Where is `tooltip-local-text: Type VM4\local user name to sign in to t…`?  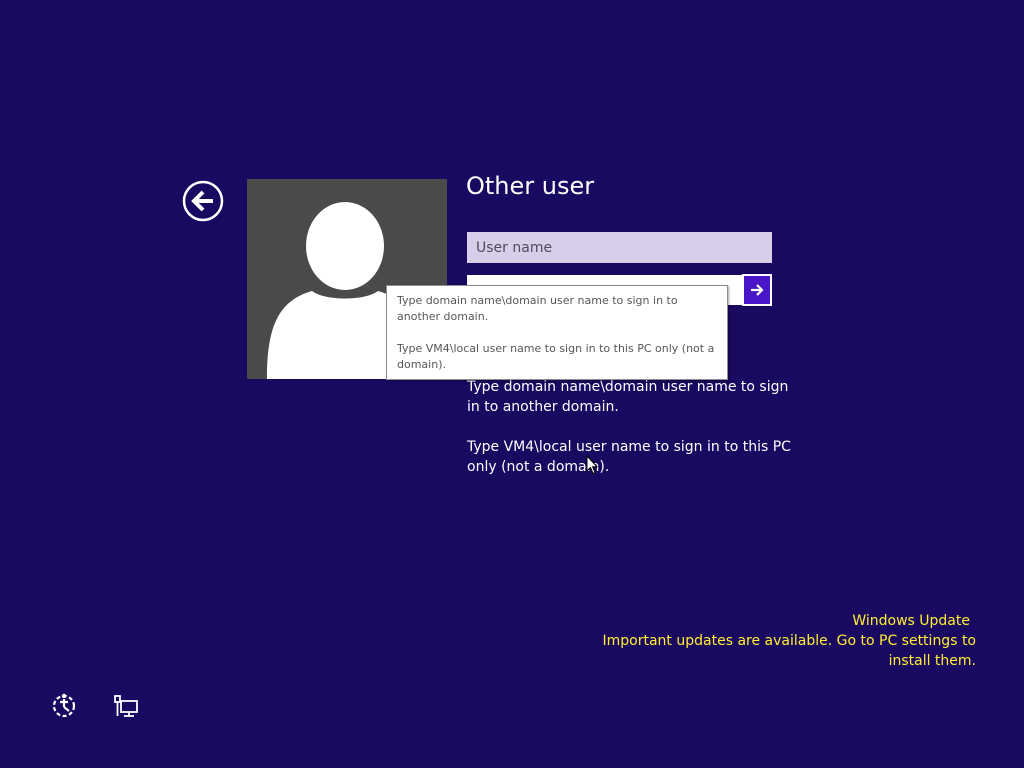 tooltip-local-text: Type VM4\local user name to sign in to t… is located at coordinates (556, 356).